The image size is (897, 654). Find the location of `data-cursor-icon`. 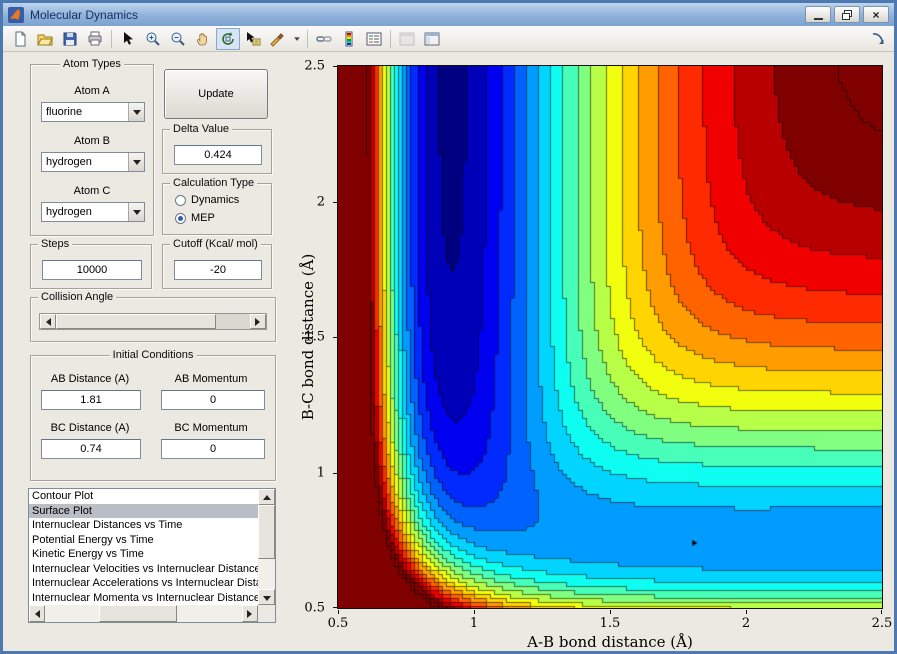

data-cursor-icon is located at coordinates (254, 38).